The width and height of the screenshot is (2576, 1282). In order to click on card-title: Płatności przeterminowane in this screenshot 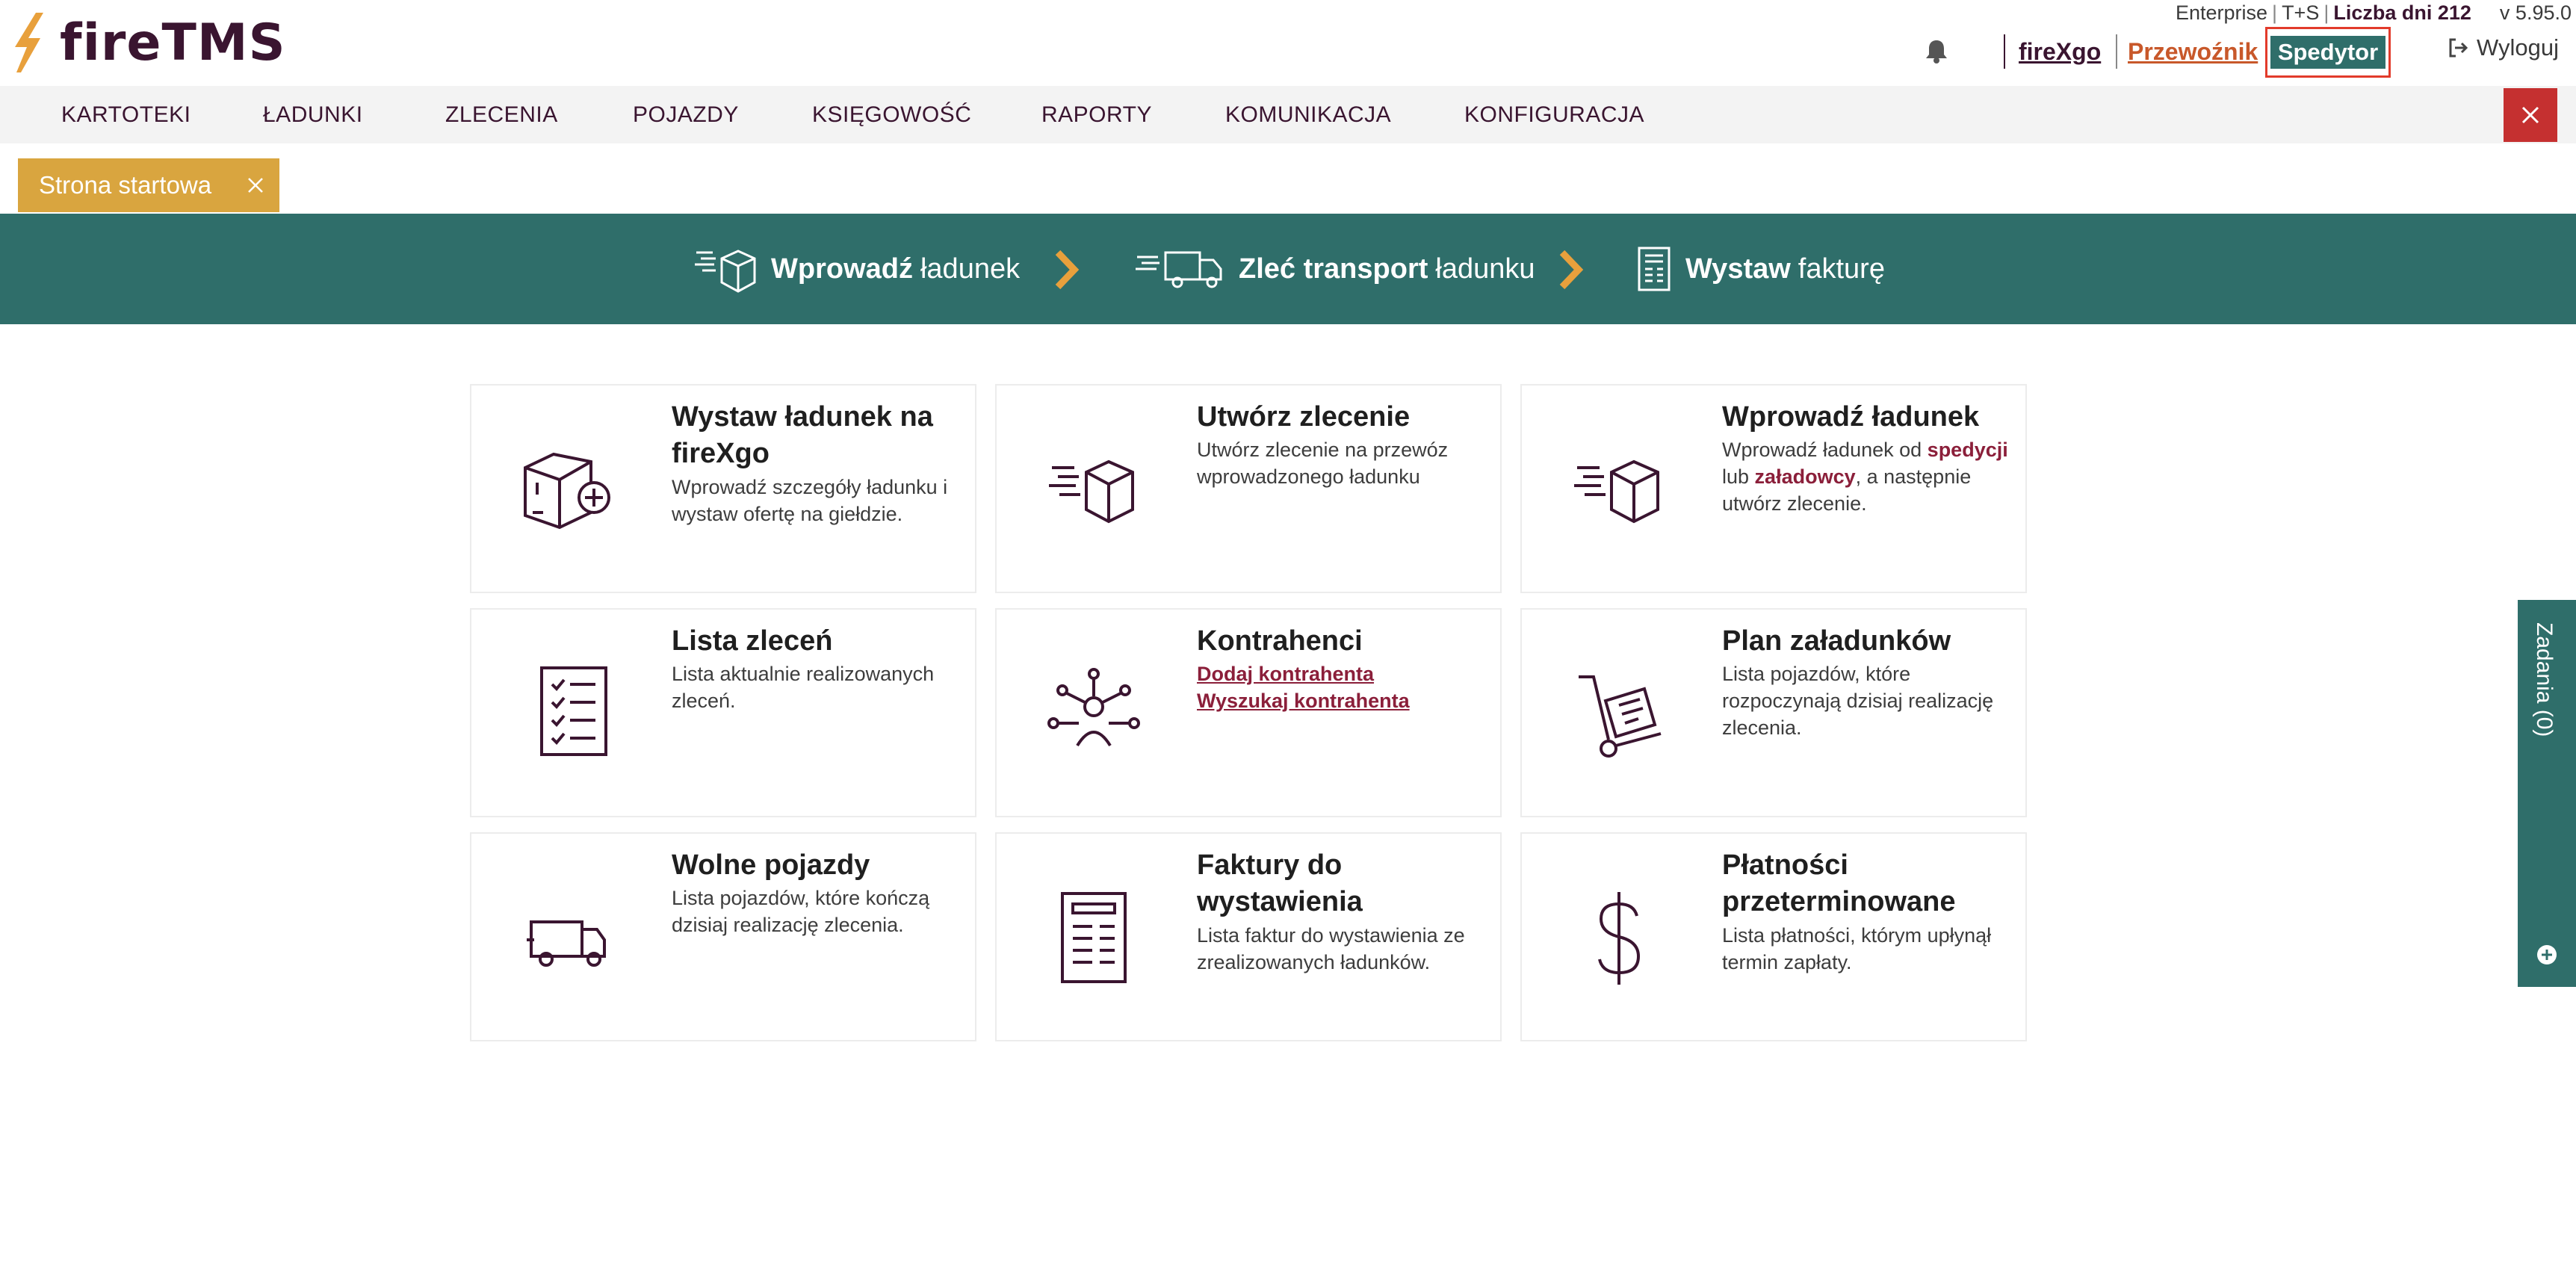, I will do `click(1839, 883)`.